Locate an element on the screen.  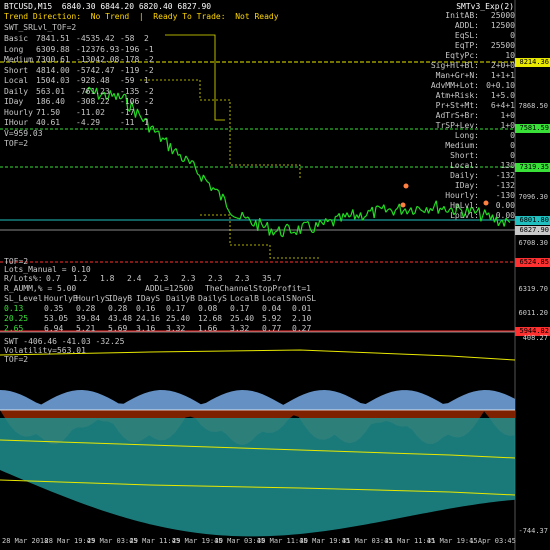
time-tick: 28 Mar 2018 is located at coordinates (25, 541).